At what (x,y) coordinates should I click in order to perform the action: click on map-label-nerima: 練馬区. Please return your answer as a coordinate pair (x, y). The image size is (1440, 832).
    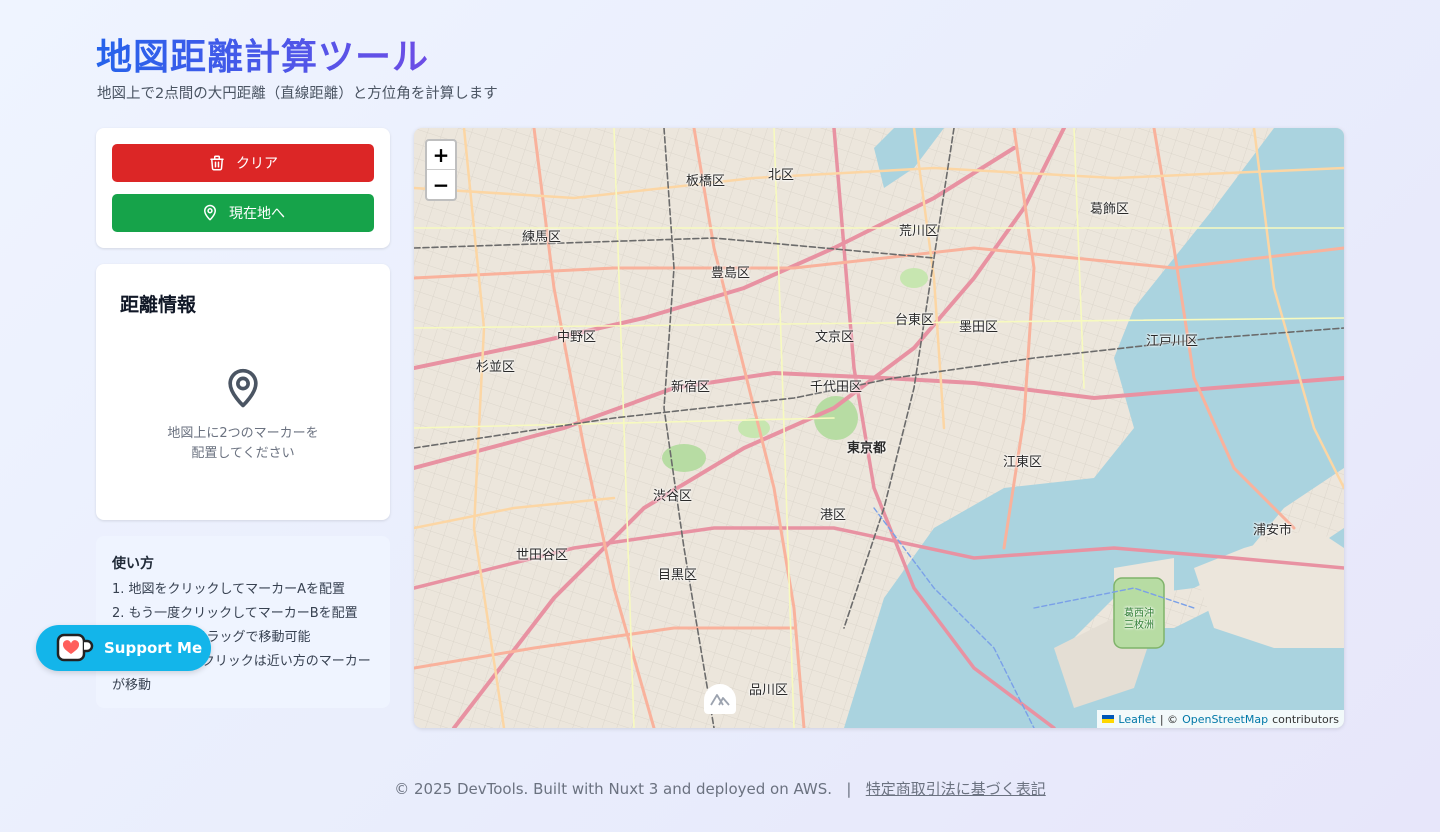
    Looking at the image, I should click on (542, 237).